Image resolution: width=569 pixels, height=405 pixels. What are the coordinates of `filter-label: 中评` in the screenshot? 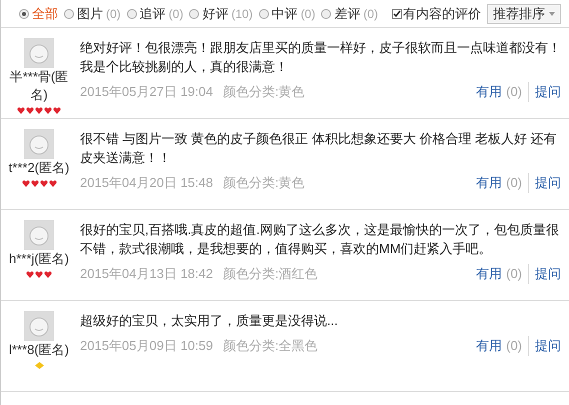 It's located at (285, 14).